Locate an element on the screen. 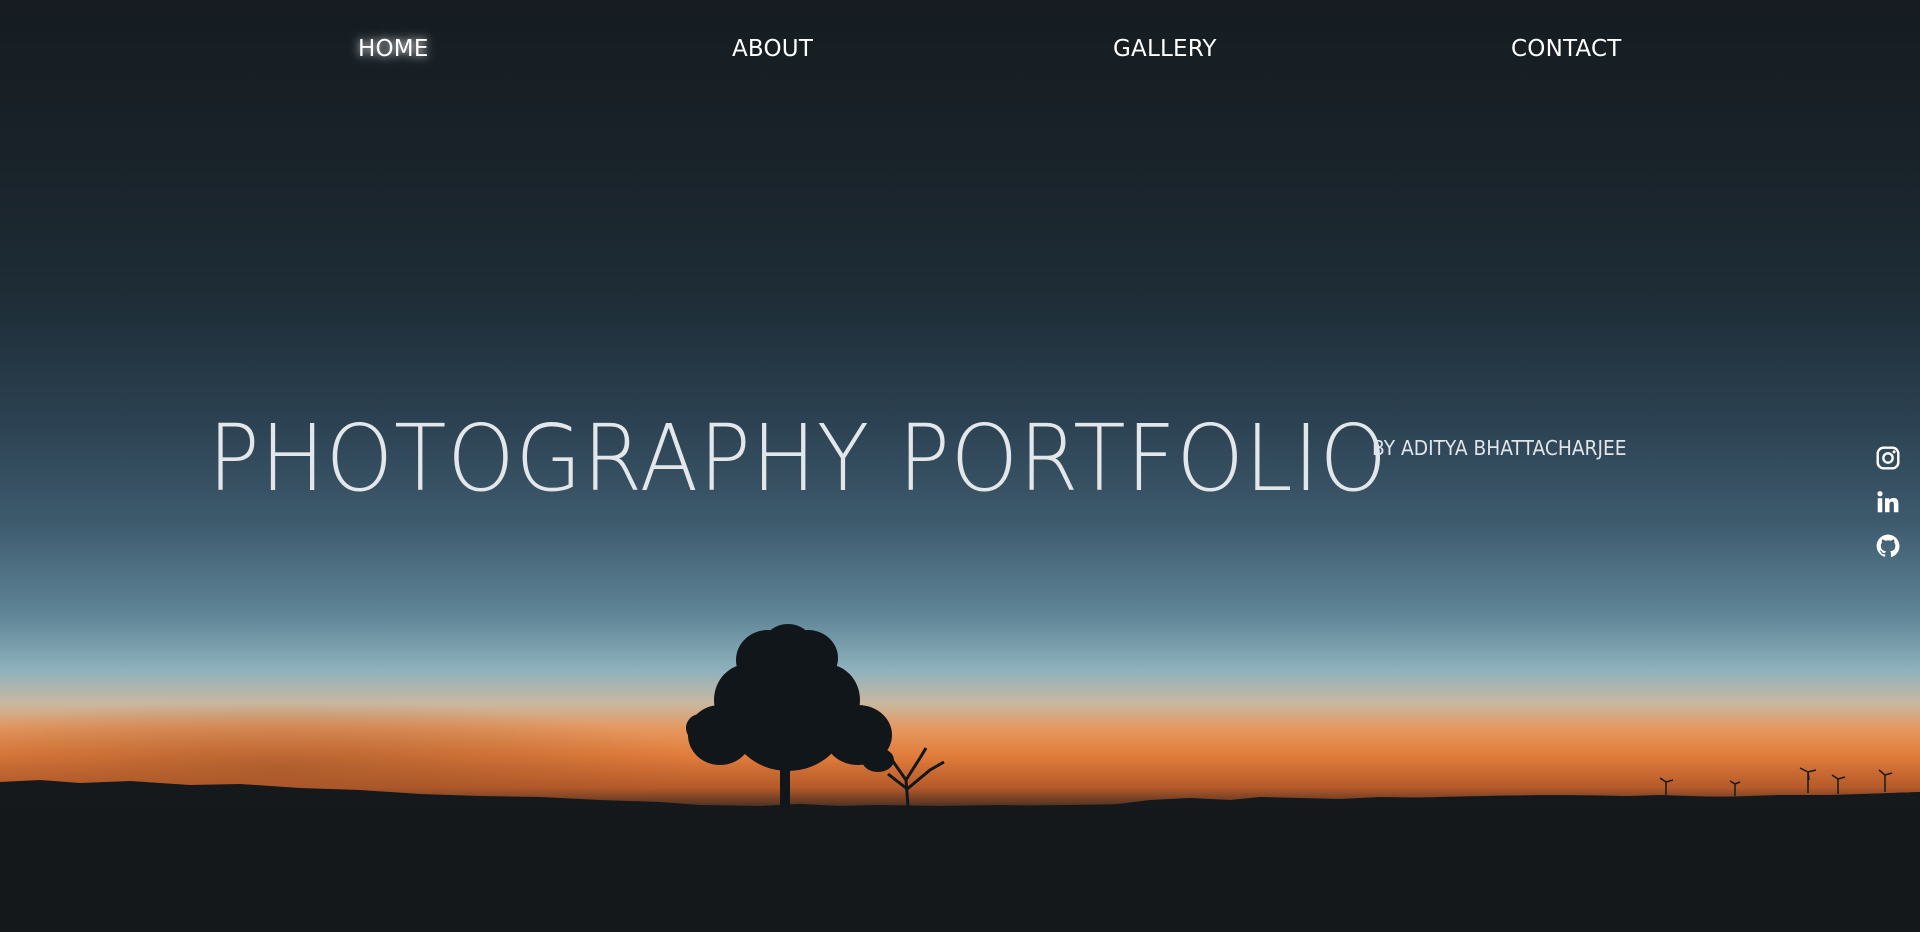  nav-item-about: ABOUT is located at coordinates (772, 49).